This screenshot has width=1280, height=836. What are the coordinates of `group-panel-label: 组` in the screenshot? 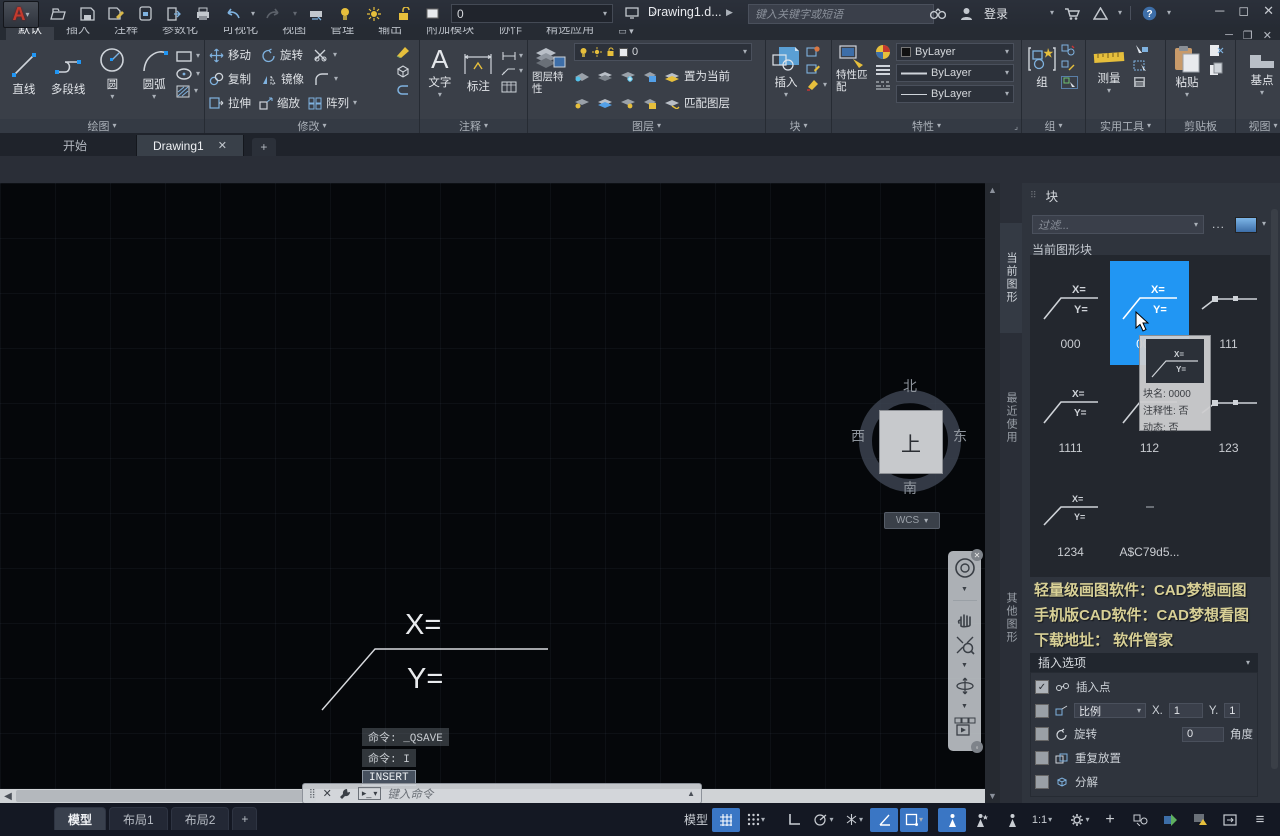 It's located at (1049, 126).